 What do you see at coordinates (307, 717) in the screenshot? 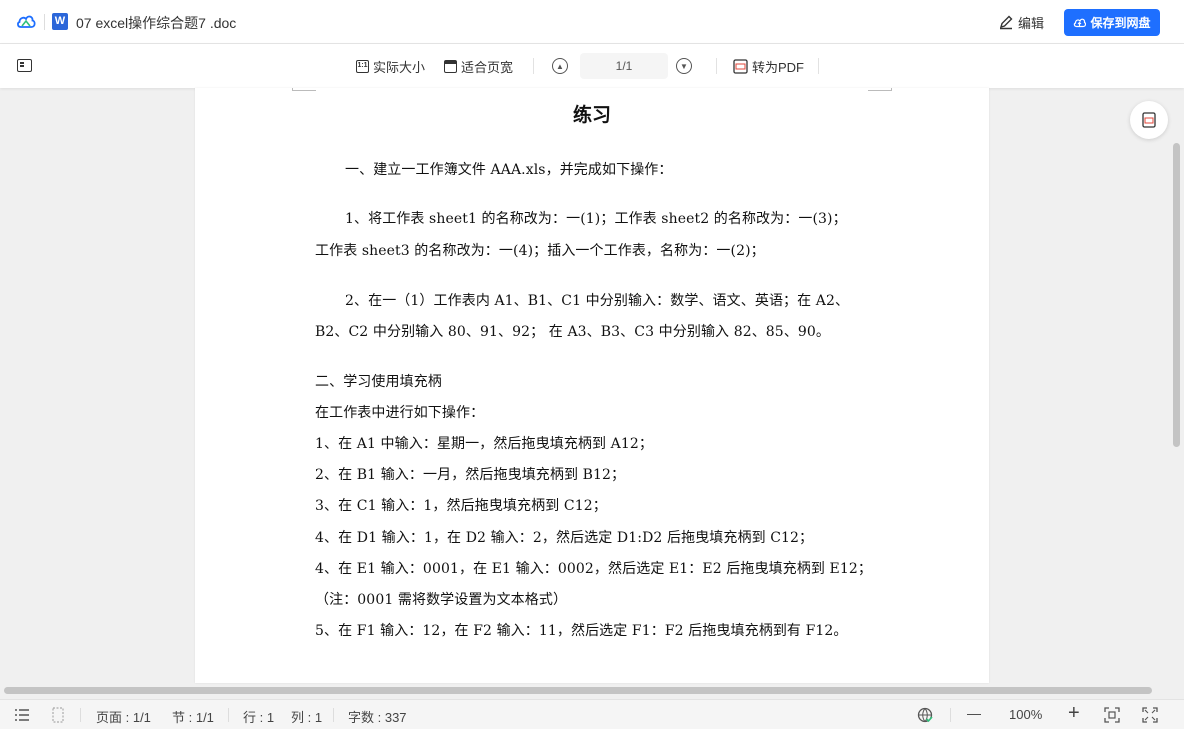
I see `column-indicator: 列 : 1` at bounding box center [307, 717].